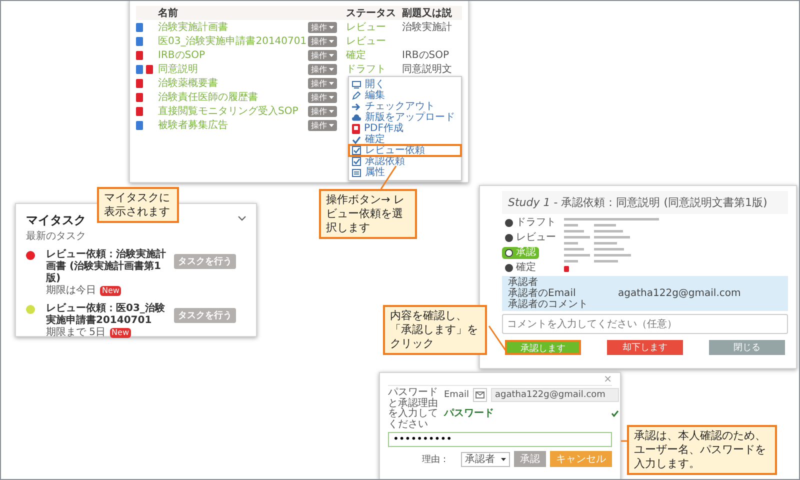 The height and width of the screenshot is (480, 800). Describe the element at coordinates (208, 97) in the screenshot. I see `document-link: 治験責任医師の履歴書` at that location.